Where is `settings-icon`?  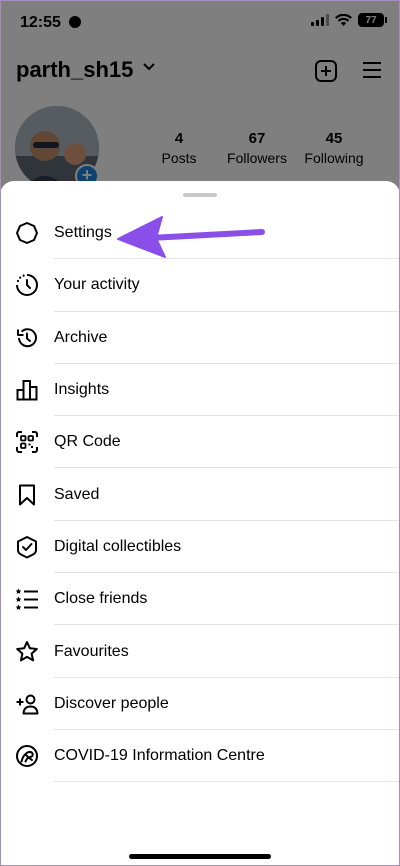 settings-icon is located at coordinates (27, 233).